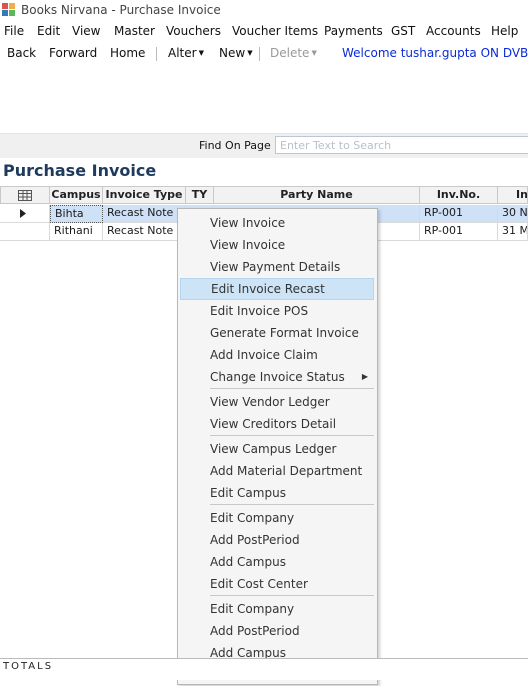  Describe the element at coordinates (277, 631) in the screenshot. I see `menu-item-add-postperiod-2: Add PostPeriod` at that location.